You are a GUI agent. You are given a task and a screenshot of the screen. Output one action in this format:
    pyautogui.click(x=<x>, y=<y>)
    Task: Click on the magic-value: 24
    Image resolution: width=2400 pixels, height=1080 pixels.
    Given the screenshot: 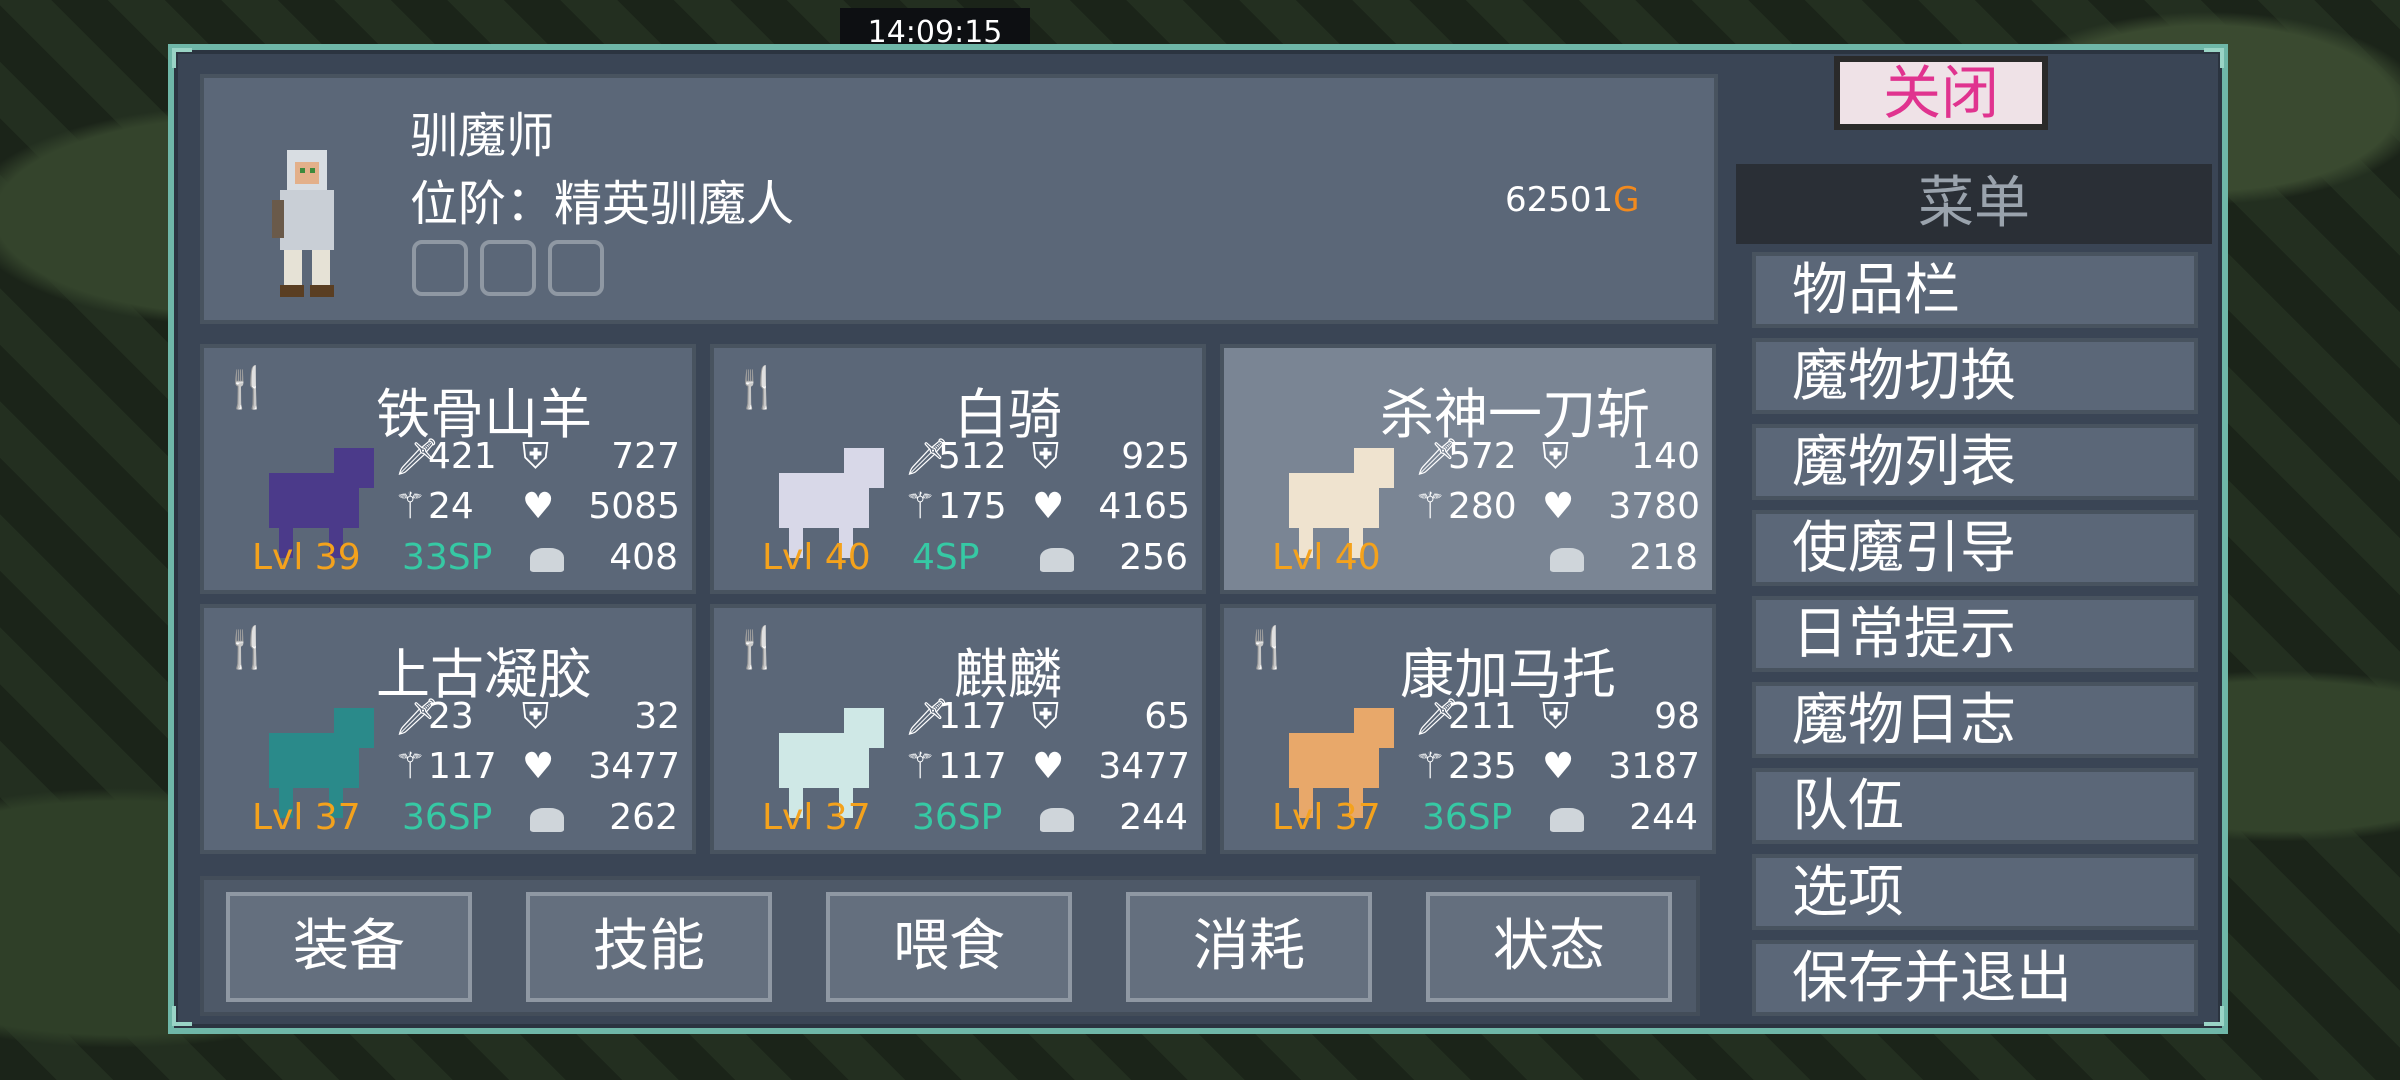 What is the action you would take?
    pyautogui.click(x=451, y=506)
    